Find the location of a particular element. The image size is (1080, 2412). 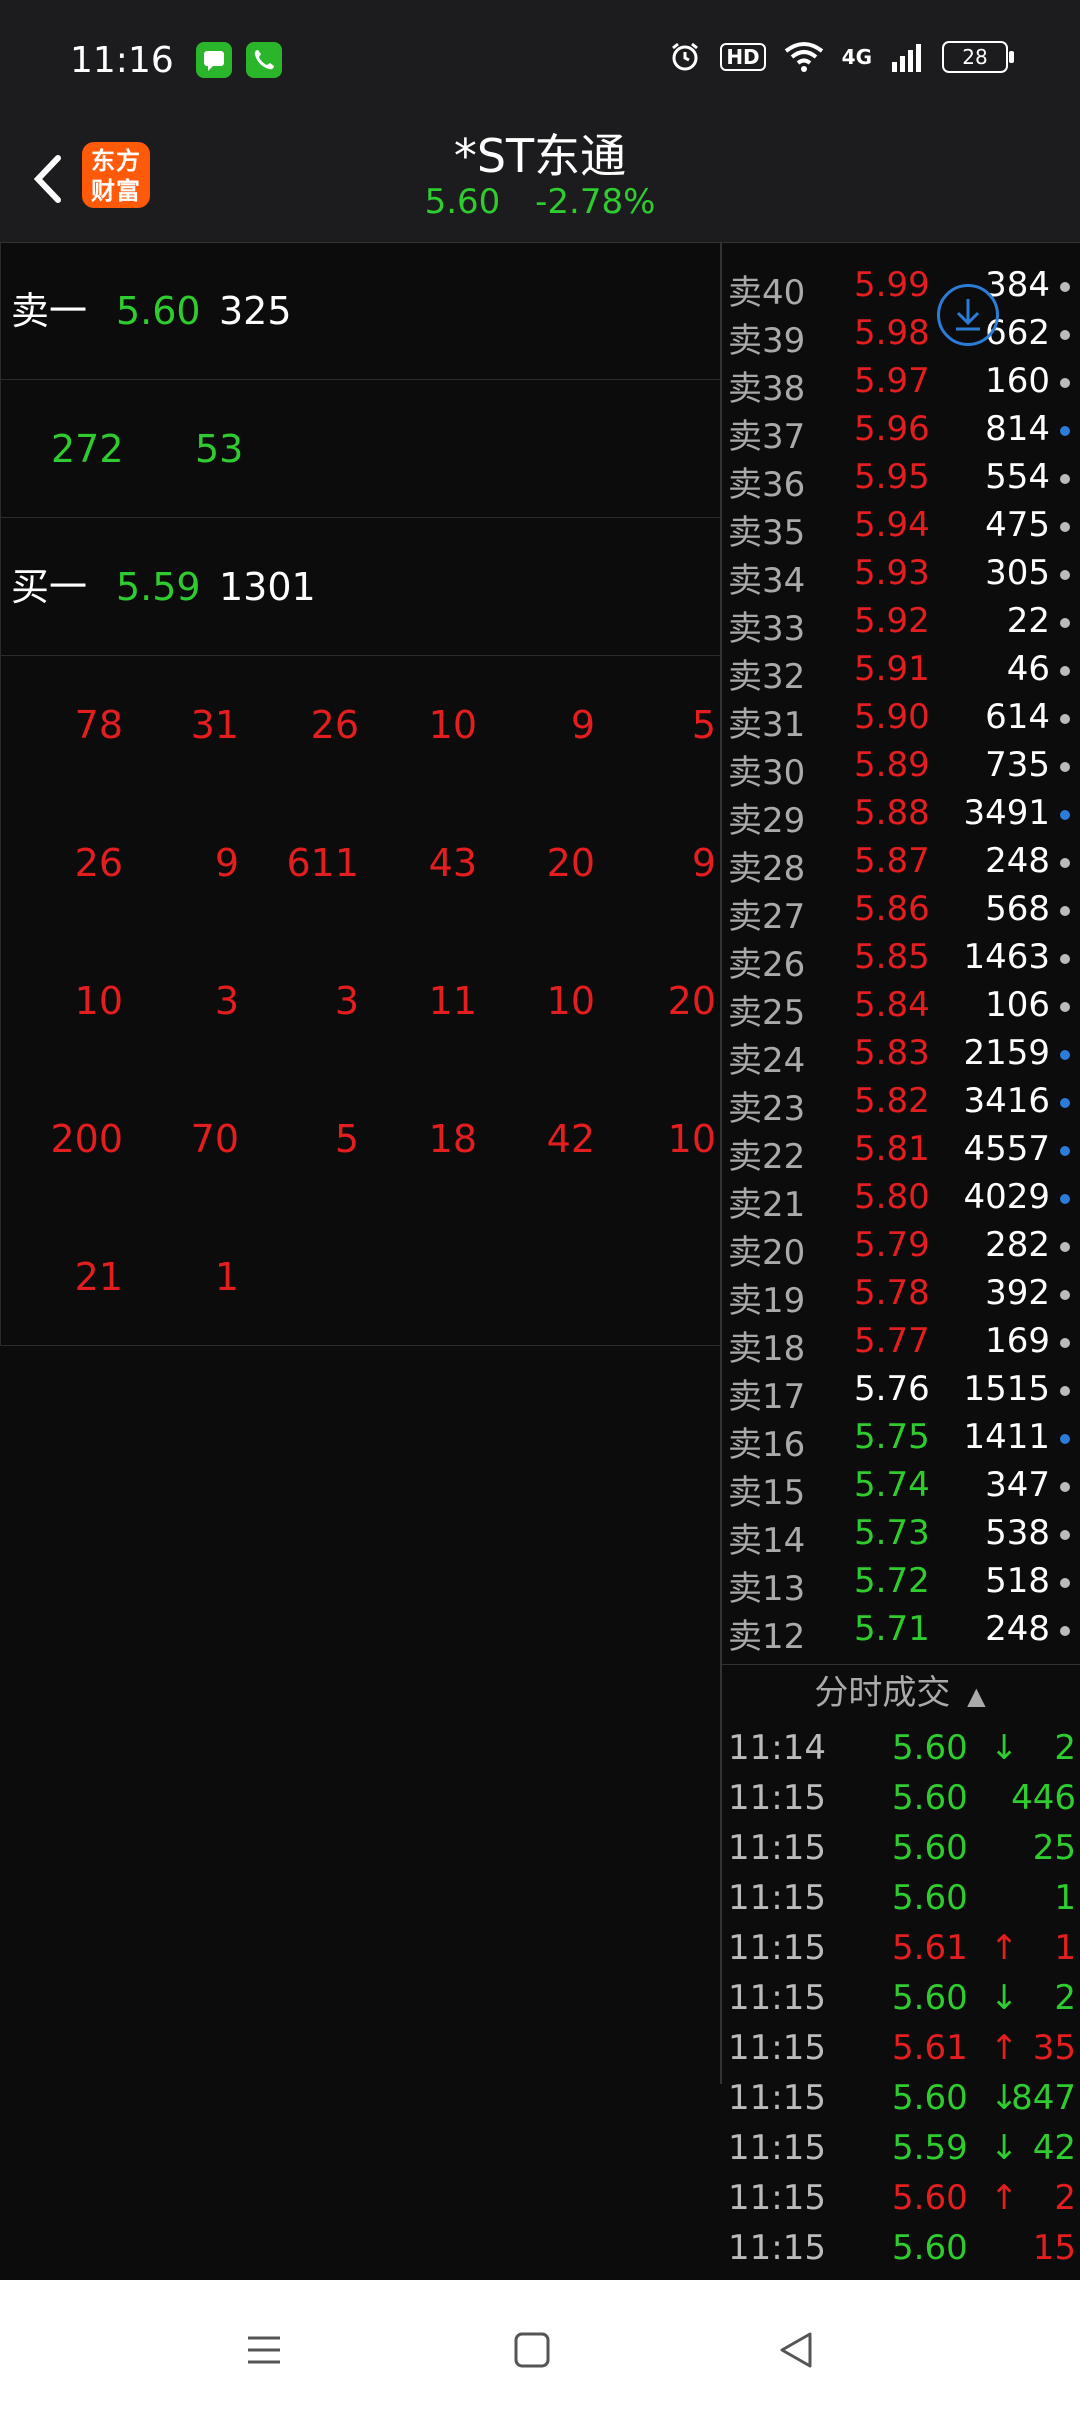

menu-icon is located at coordinates (264, 2350).